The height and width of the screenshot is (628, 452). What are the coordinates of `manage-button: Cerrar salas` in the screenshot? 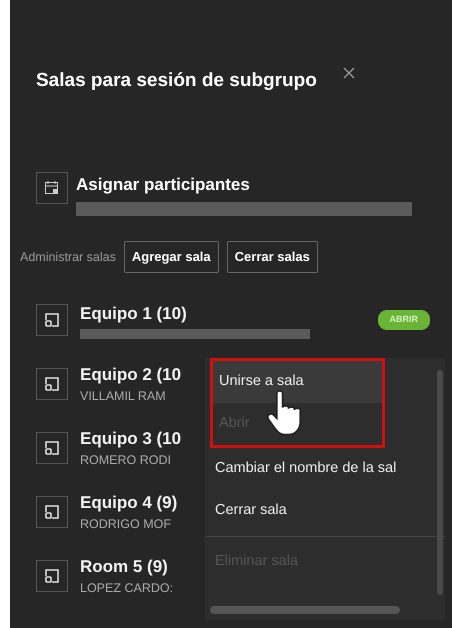 It's located at (272, 257).